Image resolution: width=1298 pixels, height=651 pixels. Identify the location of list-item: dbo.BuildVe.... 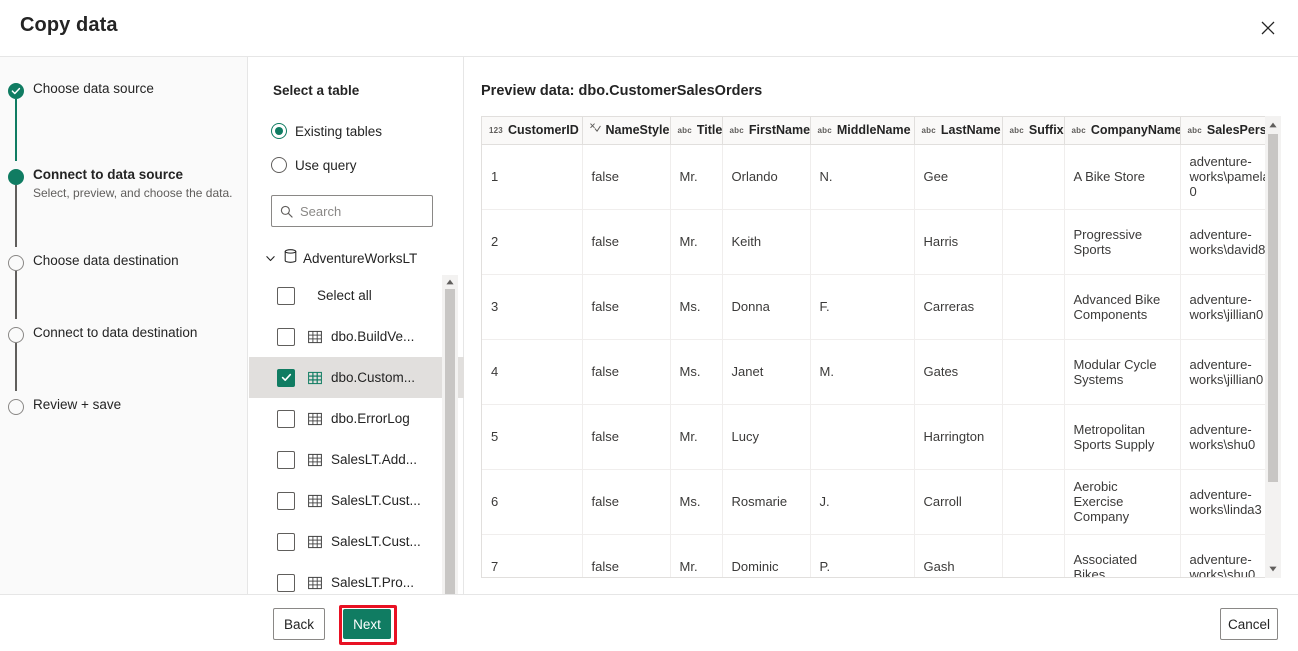
(356, 336).